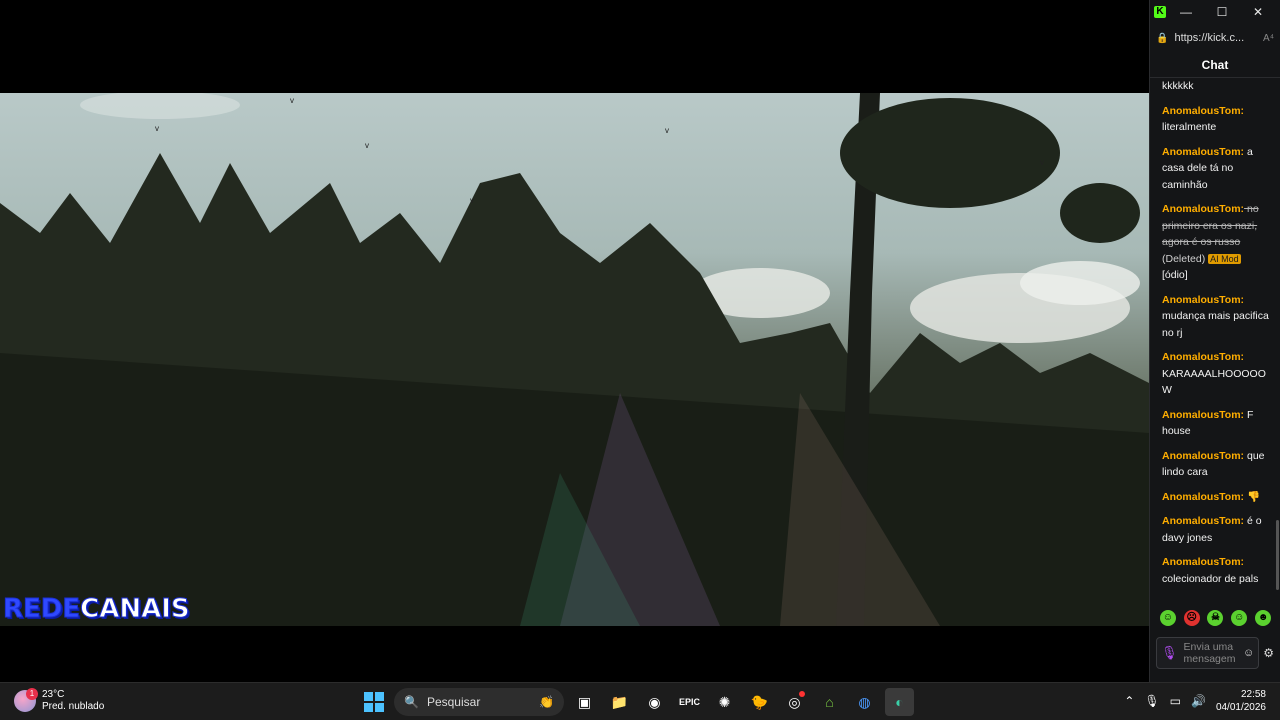 The width and height of the screenshot is (1280, 720). I want to click on chat-message-text: kkkkkk, so click(1178, 86).